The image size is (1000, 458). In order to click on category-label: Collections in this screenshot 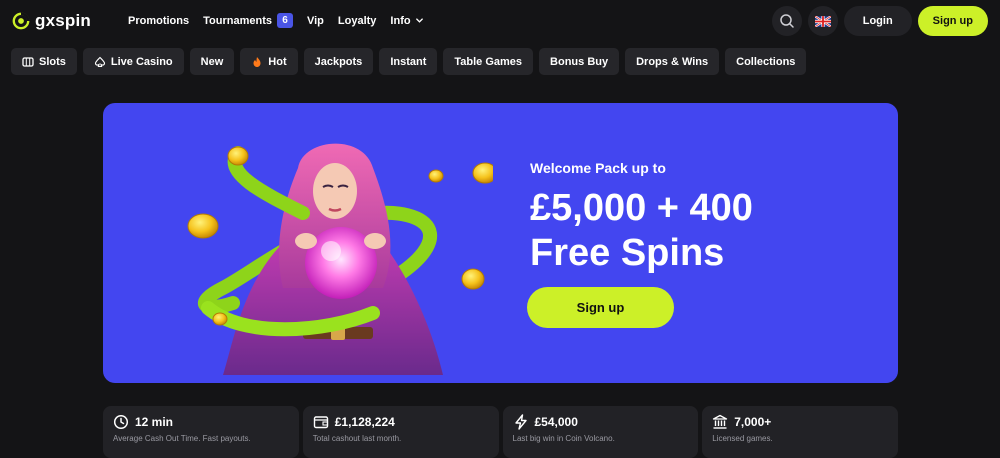, I will do `click(766, 61)`.